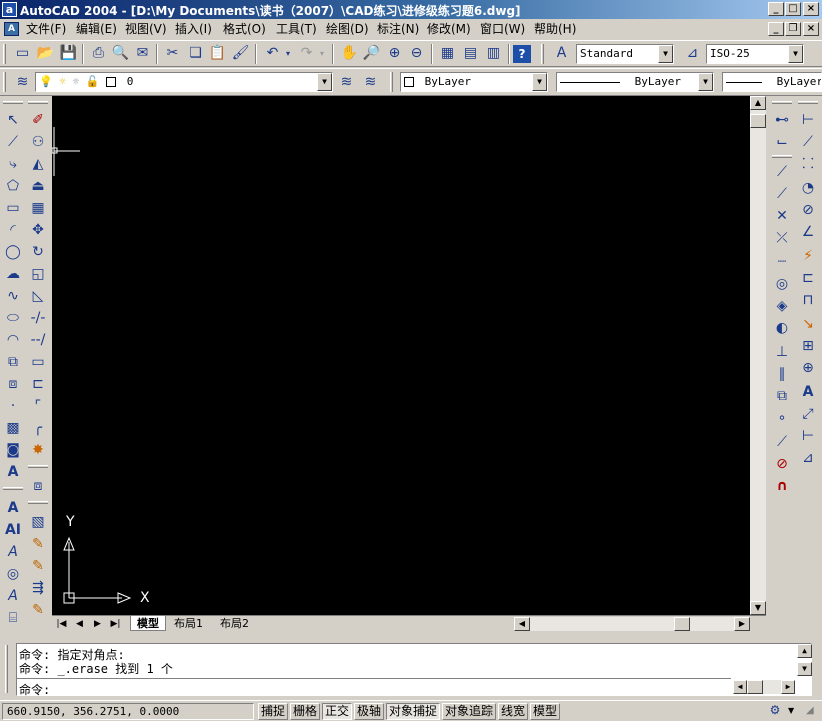 This screenshot has width=822, height=721. What do you see at coordinates (782, 172) in the screenshot?
I see `snap-endpoint-icon: ⟋` at bounding box center [782, 172].